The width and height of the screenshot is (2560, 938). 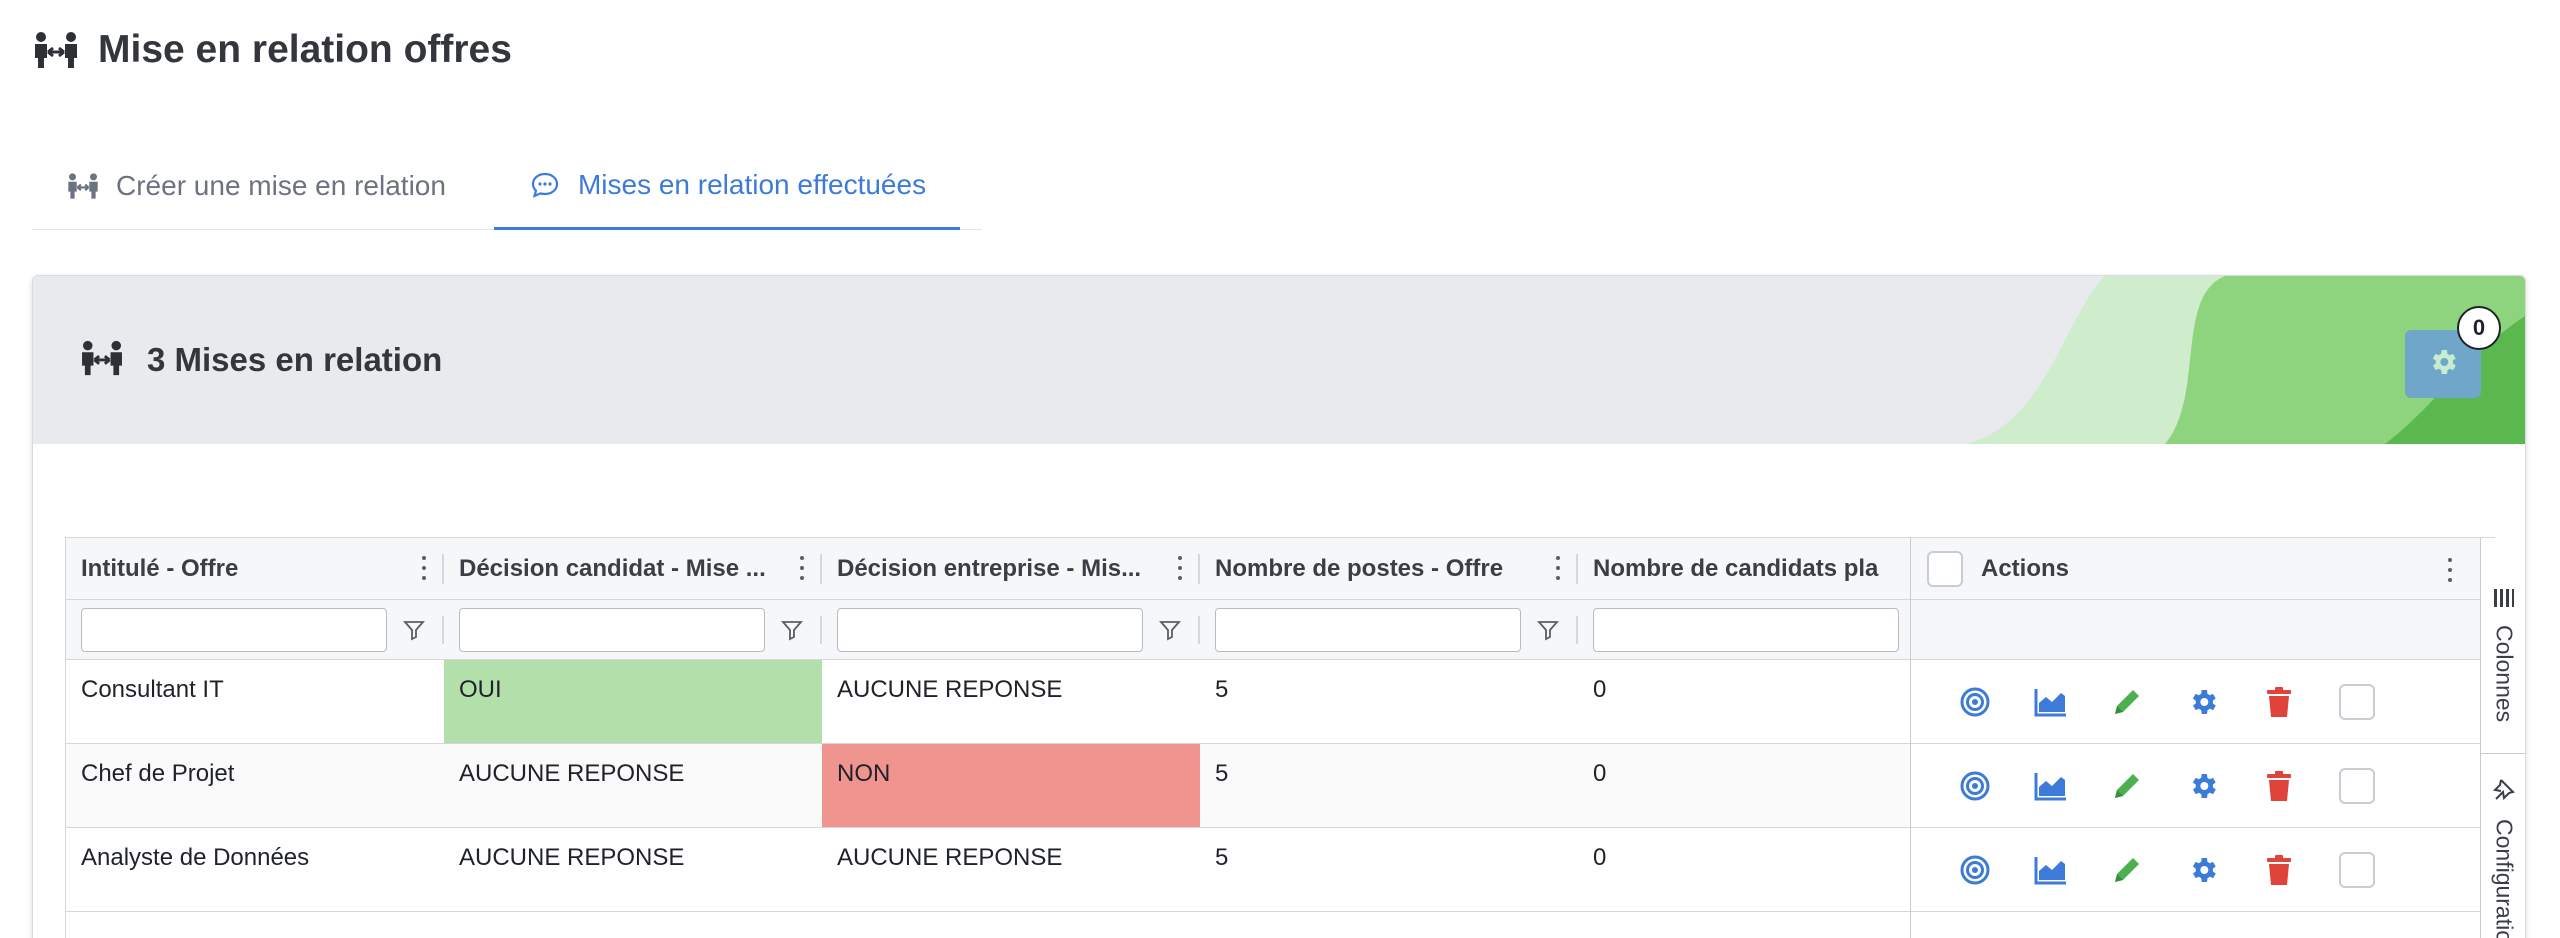 What do you see at coordinates (545, 185) in the screenshot?
I see `comment-dots-icon` at bounding box center [545, 185].